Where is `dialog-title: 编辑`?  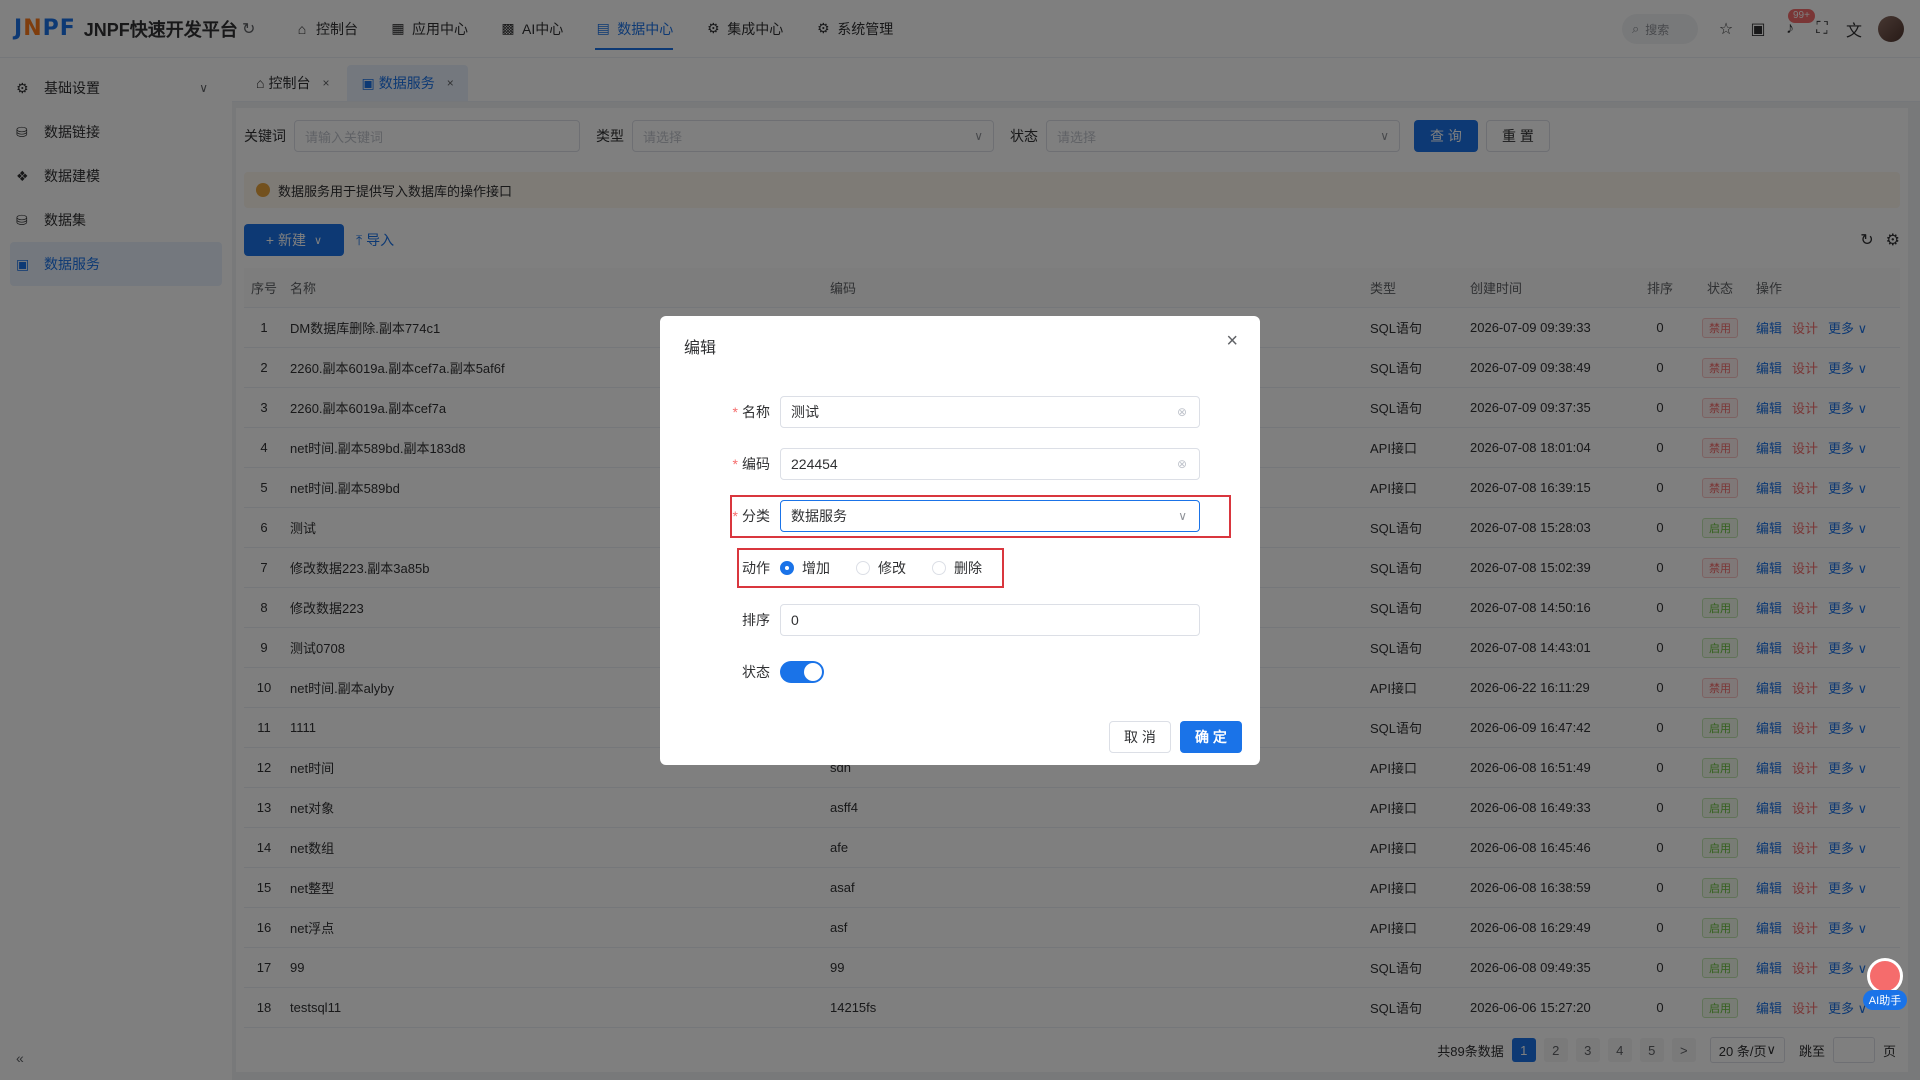 dialog-title: 编辑 is located at coordinates (700, 348).